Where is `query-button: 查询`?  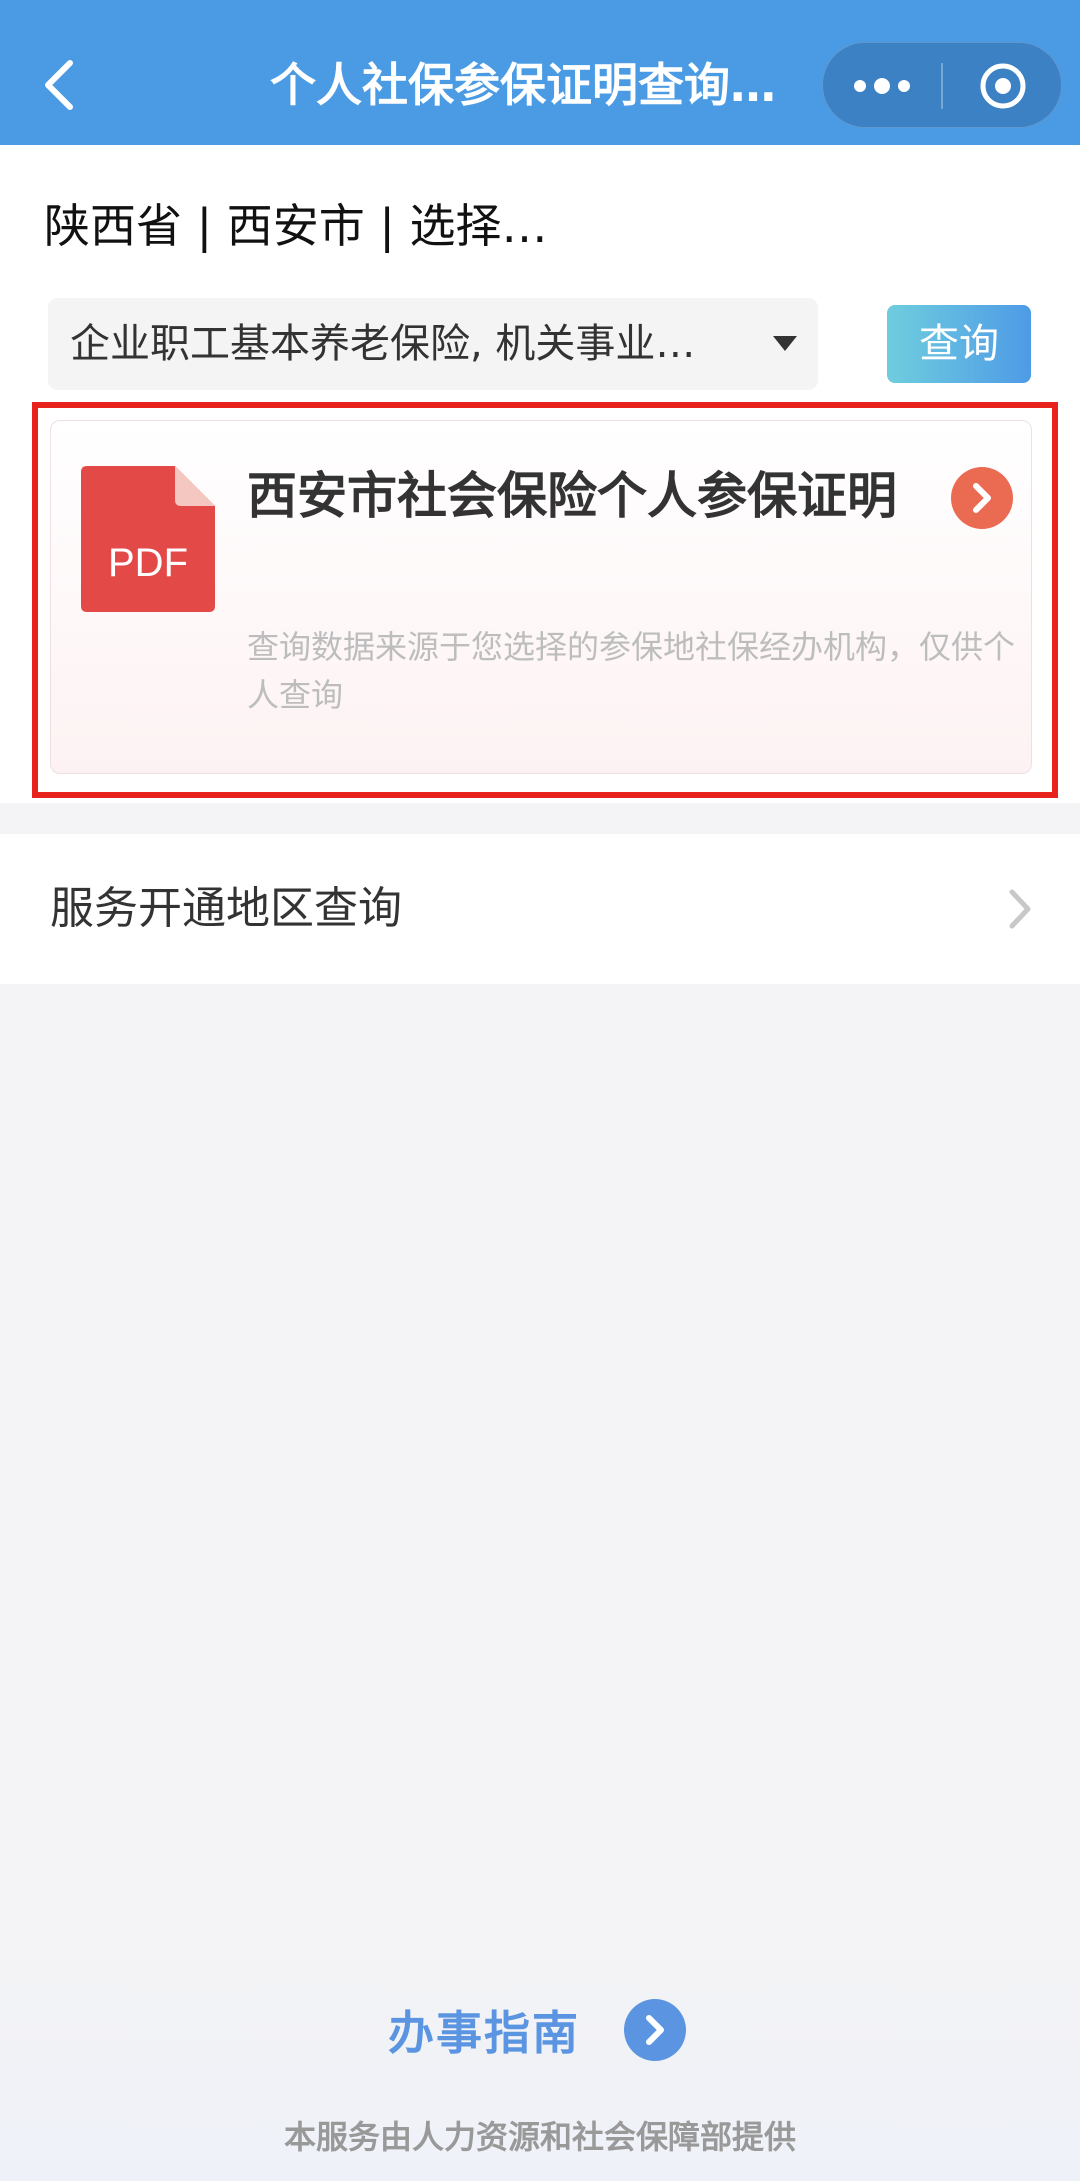 query-button: 查询 is located at coordinates (959, 344).